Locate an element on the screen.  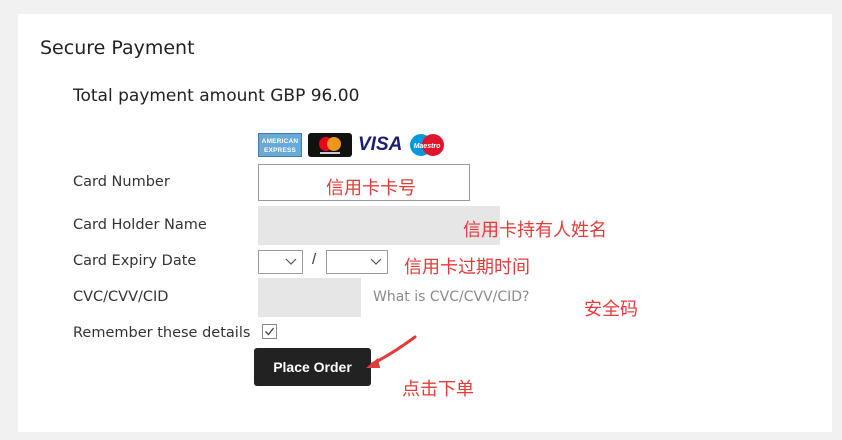
remember-checkbox is located at coordinates (269, 331).